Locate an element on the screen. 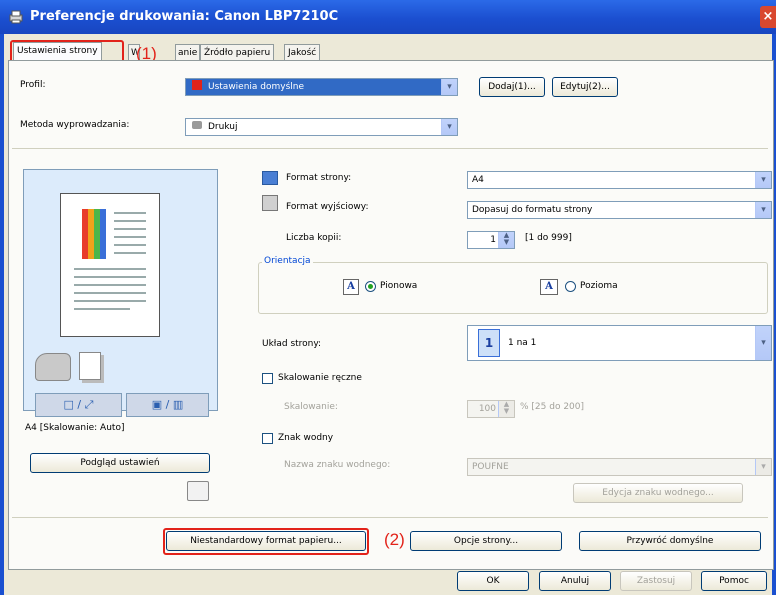 This screenshot has height=595, width=776. page-format-icon is located at coordinates (270, 178).